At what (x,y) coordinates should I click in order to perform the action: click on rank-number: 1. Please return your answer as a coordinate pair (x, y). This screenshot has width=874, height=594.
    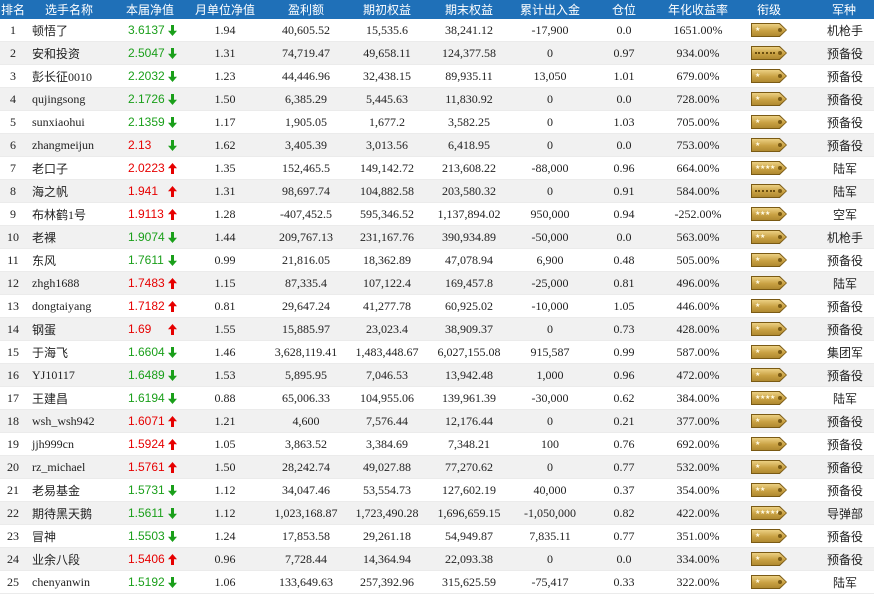
    Looking at the image, I should click on (13, 29).